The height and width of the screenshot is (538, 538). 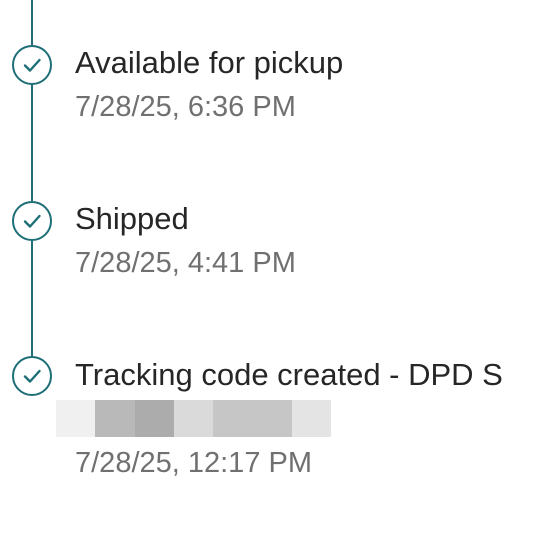 What do you see at coordinates (185, 263) in the screenshot?
I see `event-timestamp: 7/28/25, 4:41 PM` at bounding box center [185, 263].